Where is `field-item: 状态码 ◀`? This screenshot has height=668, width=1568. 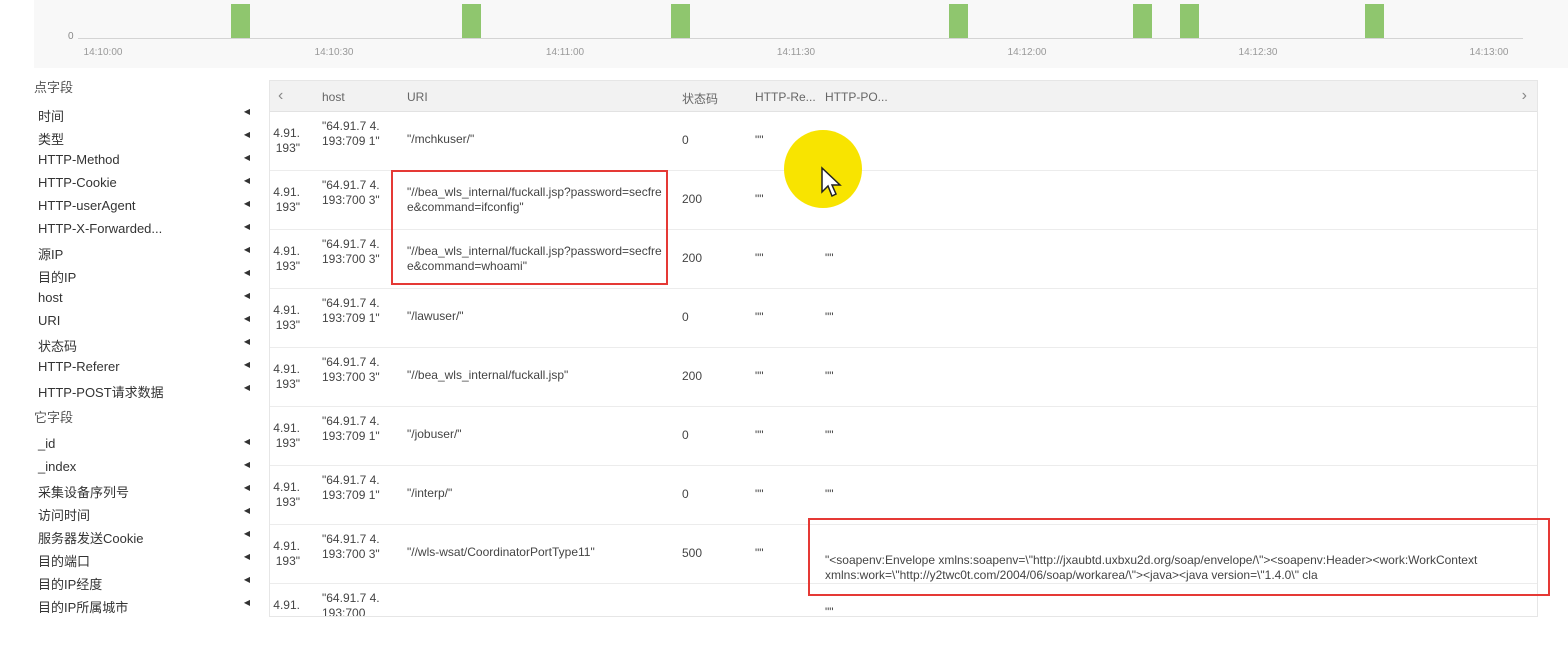 field-item: 状态码 ◀ is located at coordinates (144, 344).